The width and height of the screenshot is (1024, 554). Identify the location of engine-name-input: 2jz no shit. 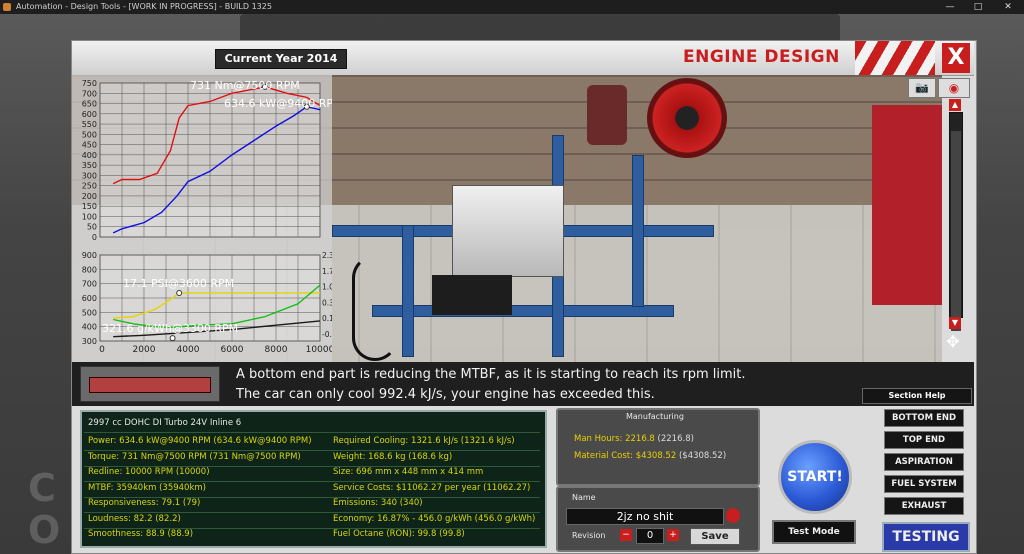
(645, 516).